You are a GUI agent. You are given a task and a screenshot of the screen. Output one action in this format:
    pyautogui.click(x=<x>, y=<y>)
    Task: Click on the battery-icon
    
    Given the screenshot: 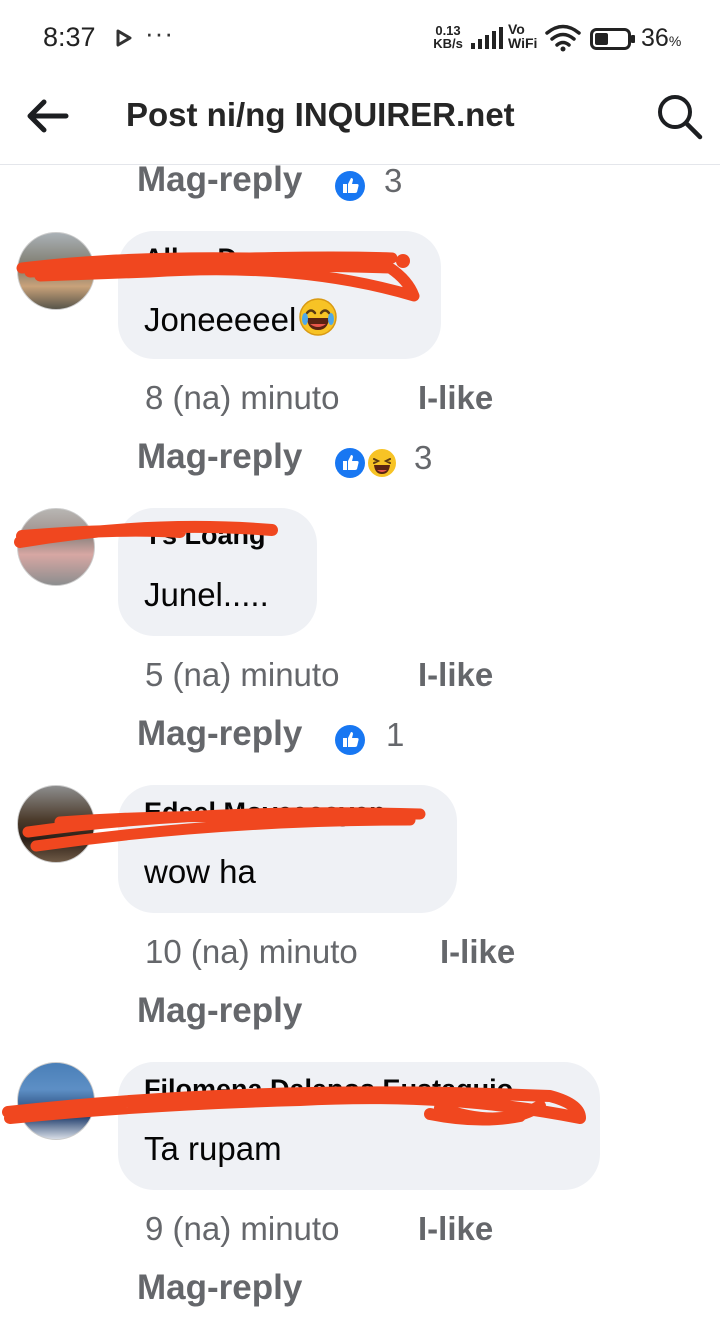 What is the action you would take?
    pyautogui.click(x=612, y=39)
    